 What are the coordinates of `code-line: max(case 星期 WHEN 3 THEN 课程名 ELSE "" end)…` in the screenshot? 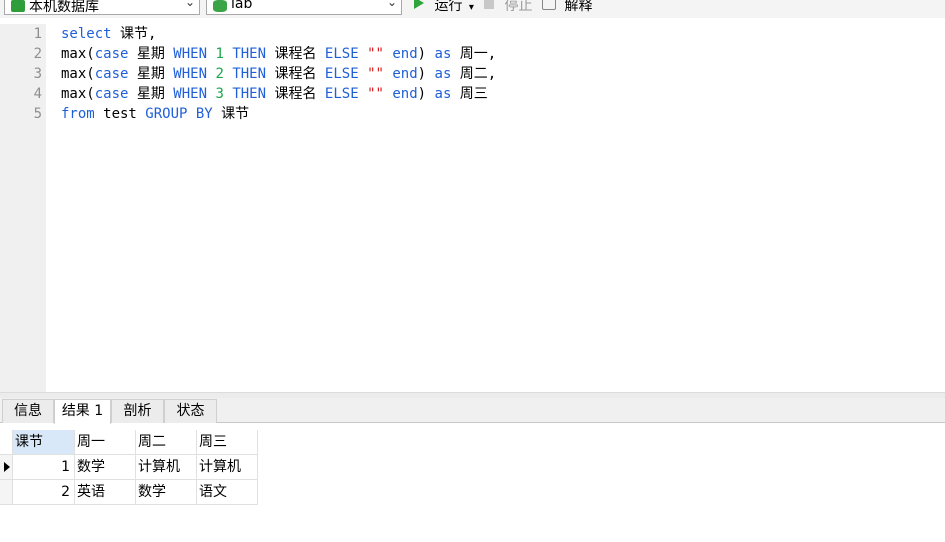 It's located at (278, 94).